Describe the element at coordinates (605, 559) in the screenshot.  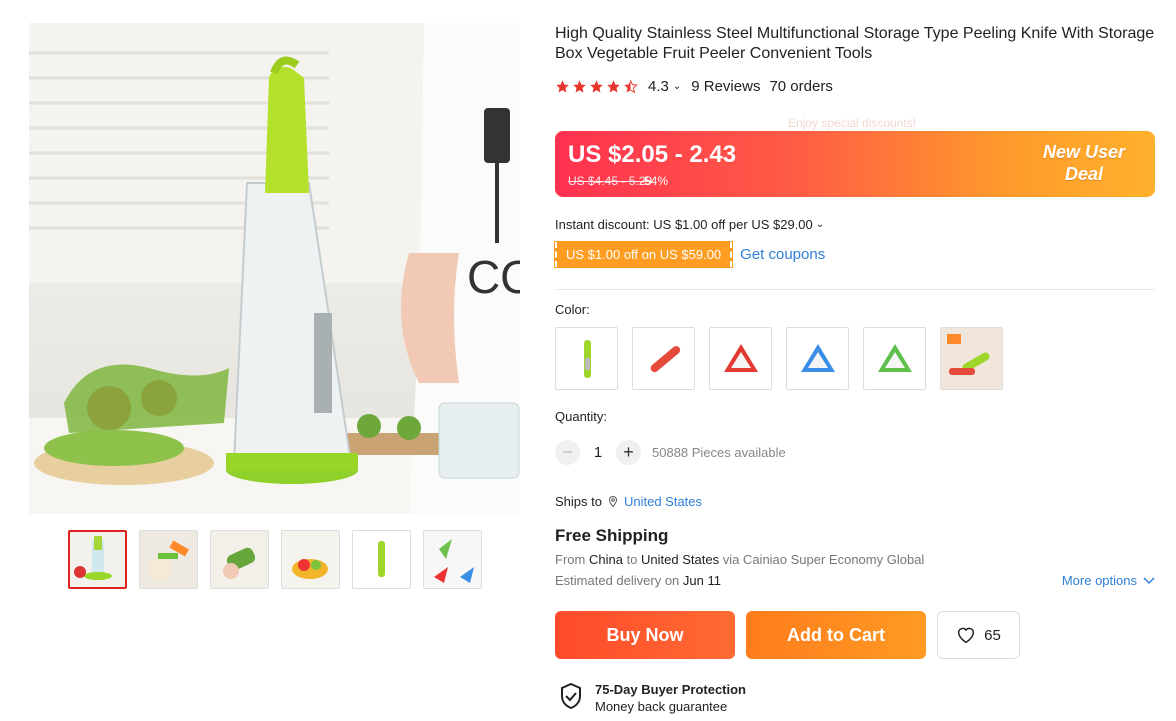
I see `from-country: China` at that location.